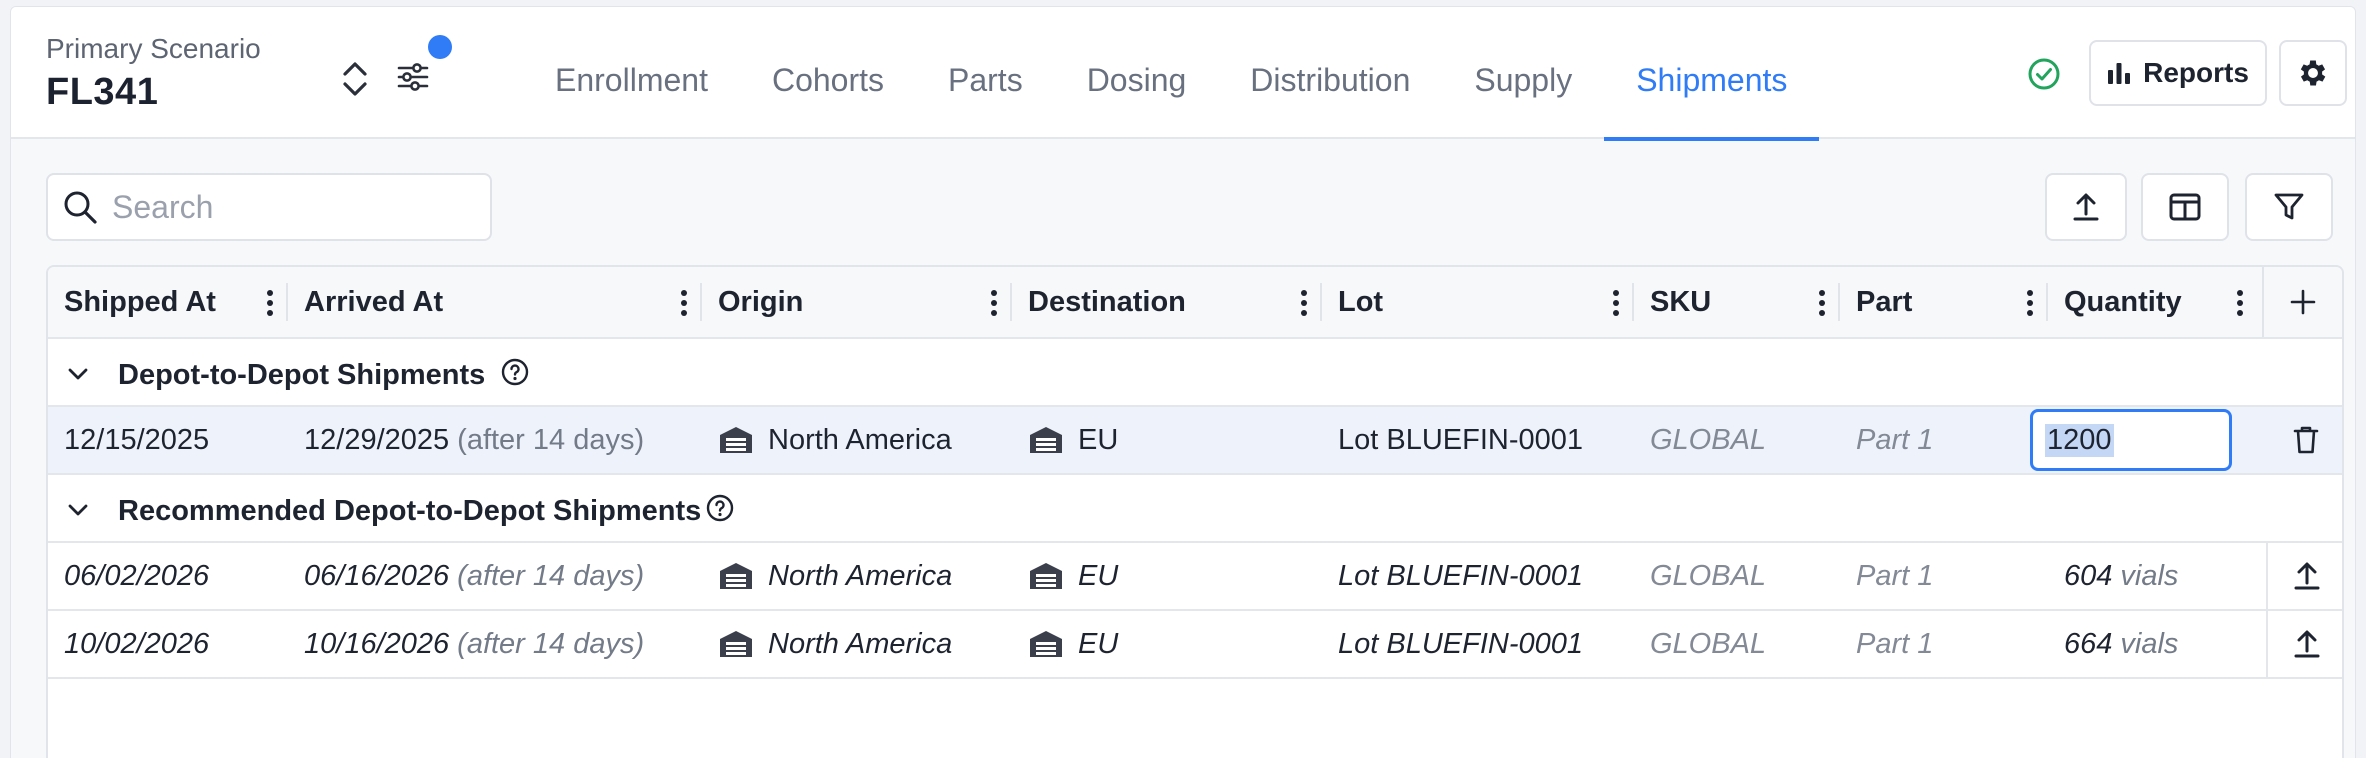 This screenshot has height=758, width=2366. I want to click on trash-icon, so click(2306, 440).